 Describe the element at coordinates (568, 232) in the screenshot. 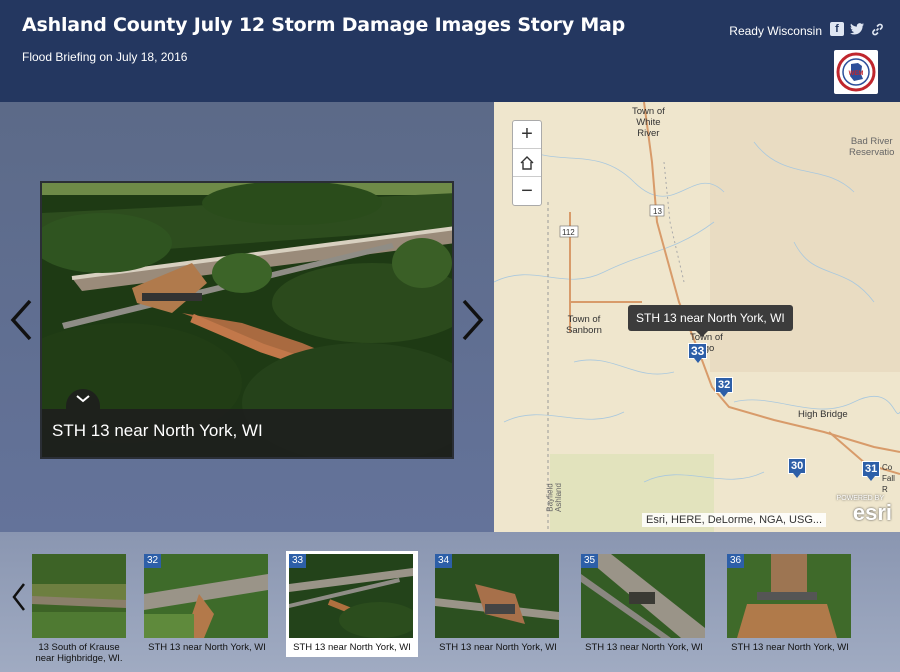

I see `route-112-shield: 112` at that location.